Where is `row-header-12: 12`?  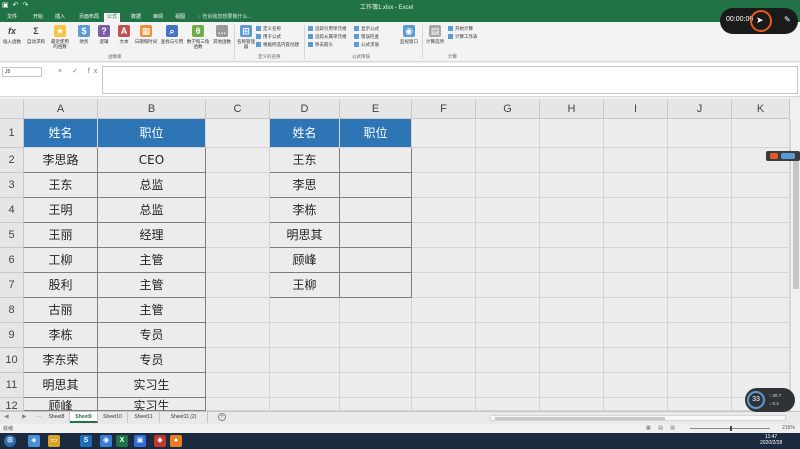 row-header-12: 12 is located at coordinates (12, 405).